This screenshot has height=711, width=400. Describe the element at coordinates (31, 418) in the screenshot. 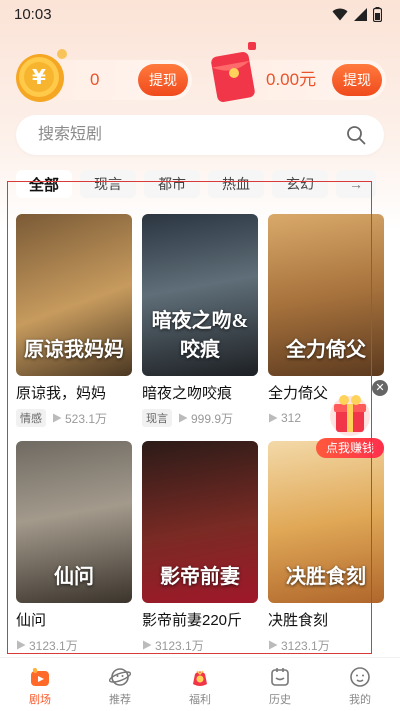

I see `genre-badge: 情感` at that location.